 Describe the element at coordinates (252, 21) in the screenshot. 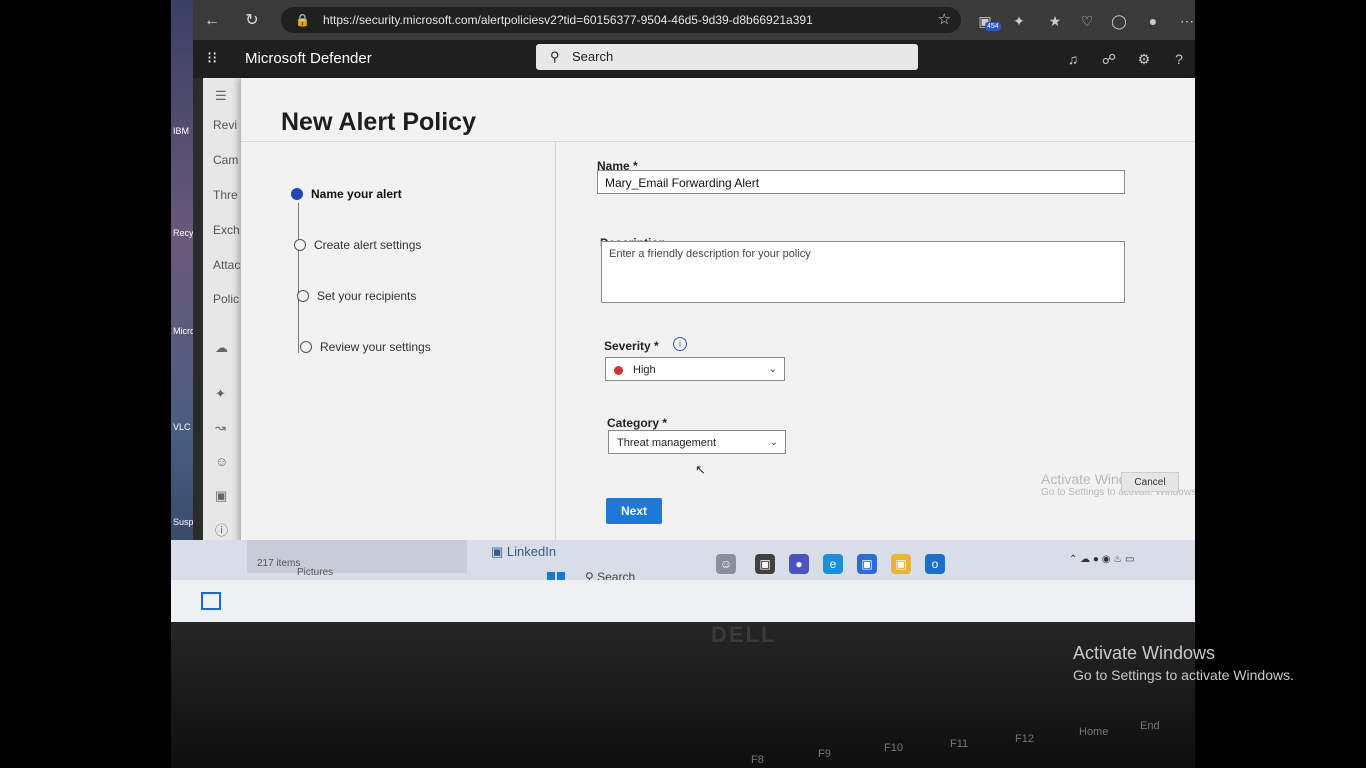

I see `refresh-icon: ↻` at that location.